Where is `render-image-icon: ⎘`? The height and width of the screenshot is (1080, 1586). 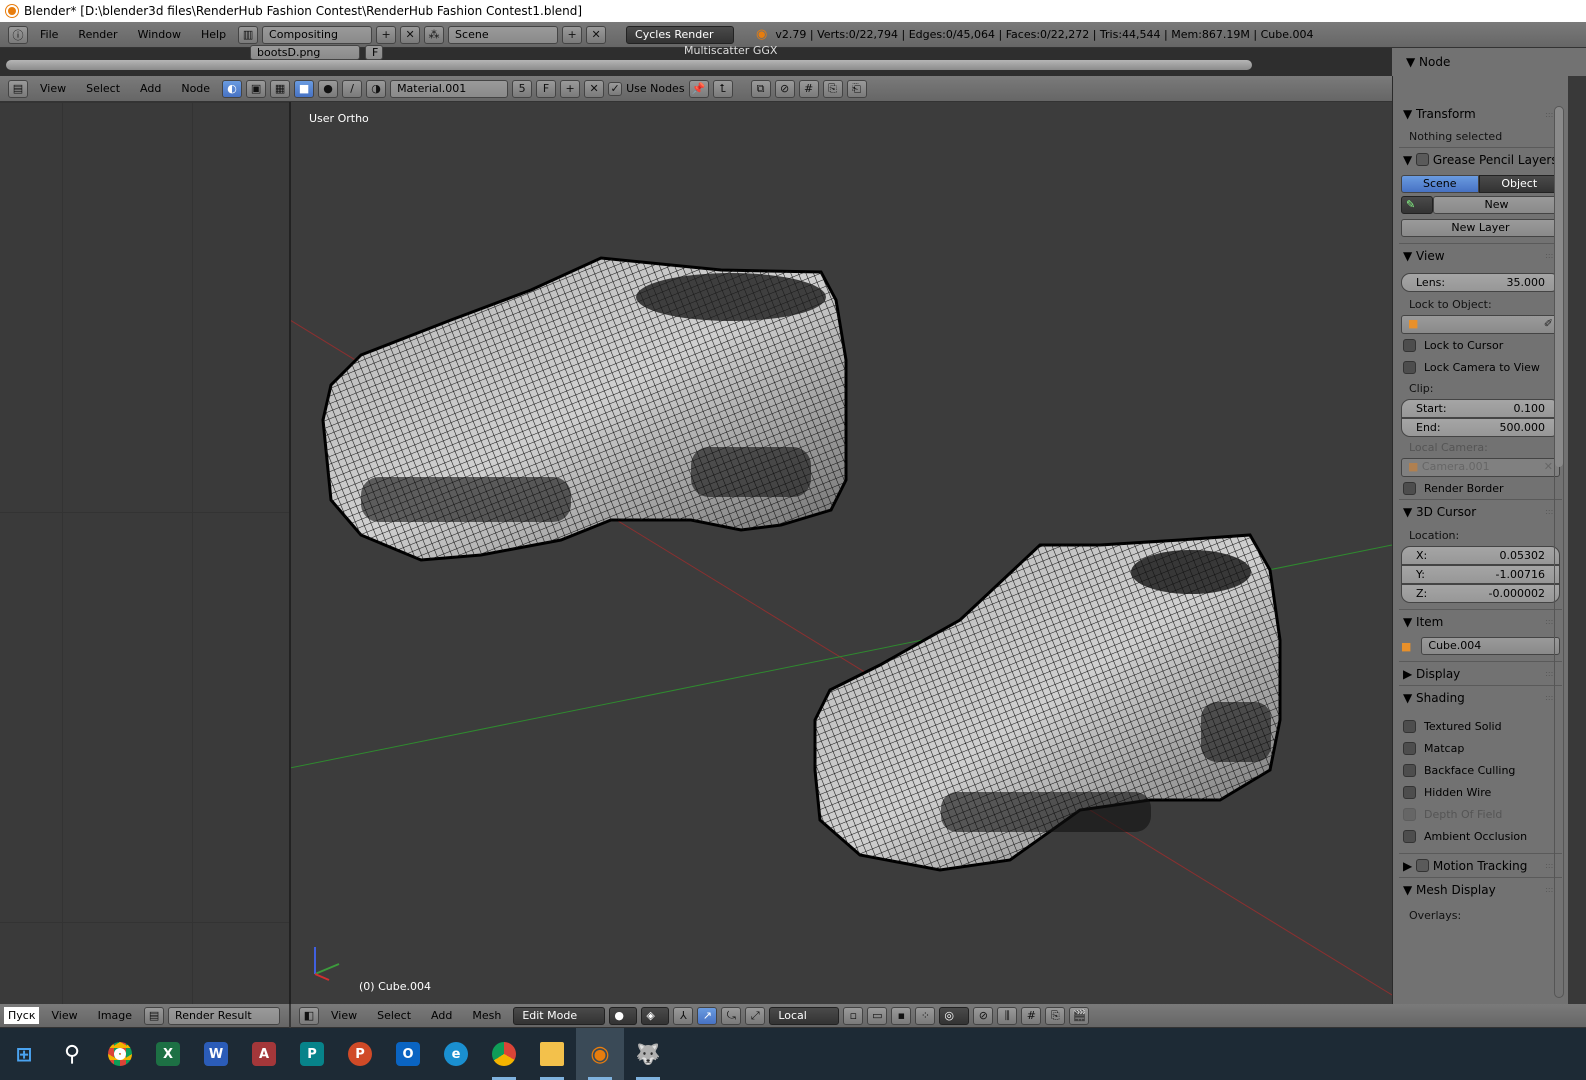 render-image-icon: ⎘ is located at coordinates (1055, 1015).